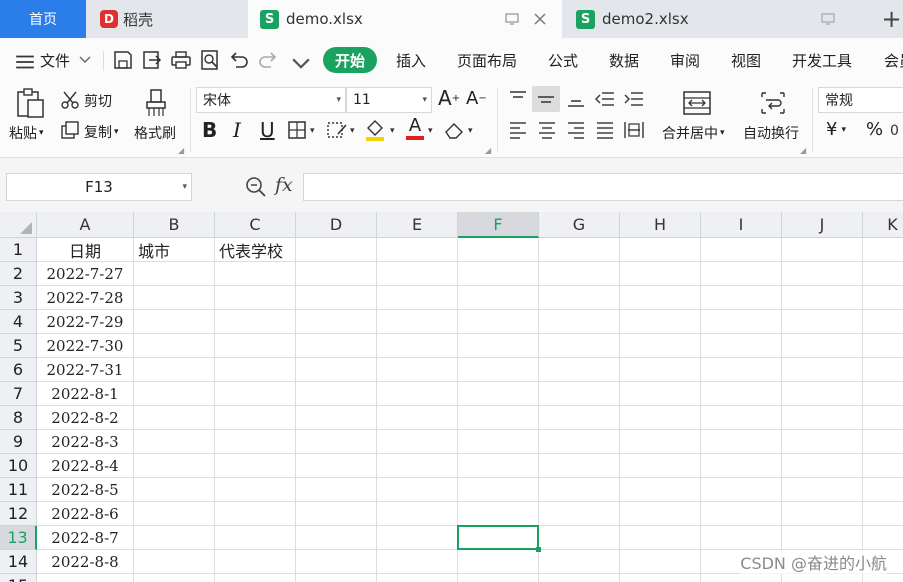  I want to click on cell-h2, so click(660, 274).